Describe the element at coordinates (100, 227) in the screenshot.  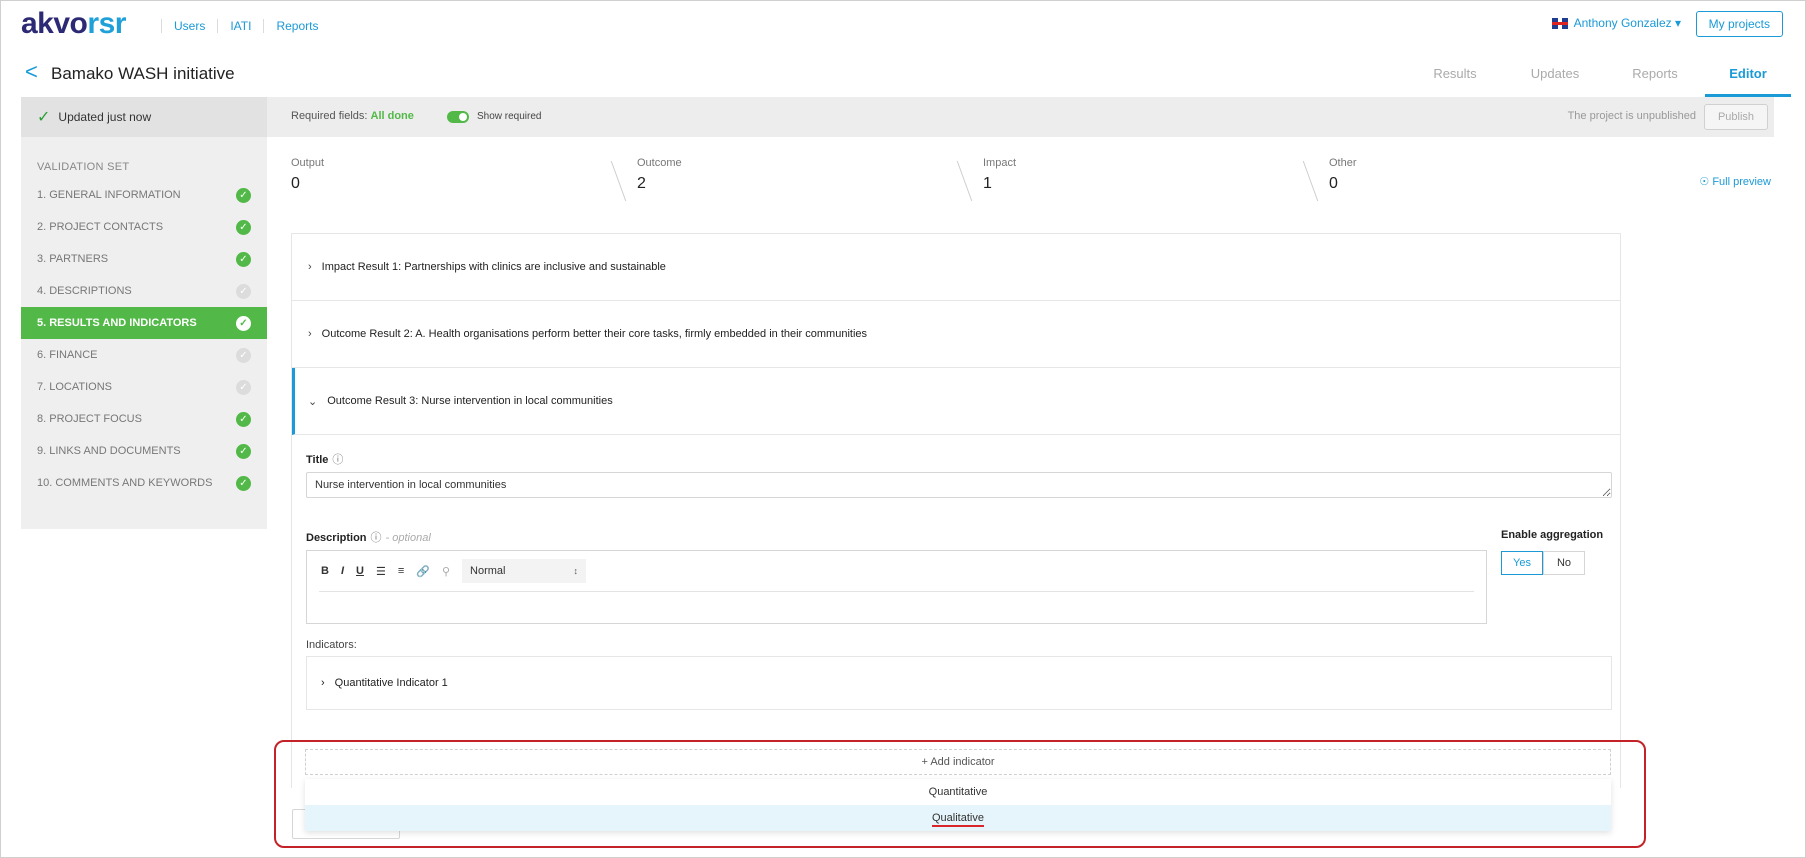
I see `sidebar-item-label: 2. PROJECT CONTACTS` at that location.